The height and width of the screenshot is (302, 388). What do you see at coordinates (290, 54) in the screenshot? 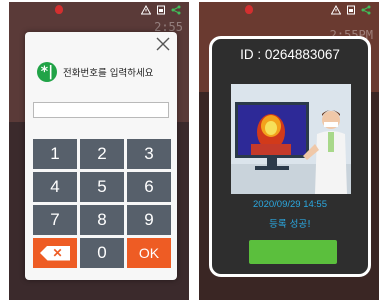
I see `id-label: ID : 0264883067` at bounding box center [290, 54].